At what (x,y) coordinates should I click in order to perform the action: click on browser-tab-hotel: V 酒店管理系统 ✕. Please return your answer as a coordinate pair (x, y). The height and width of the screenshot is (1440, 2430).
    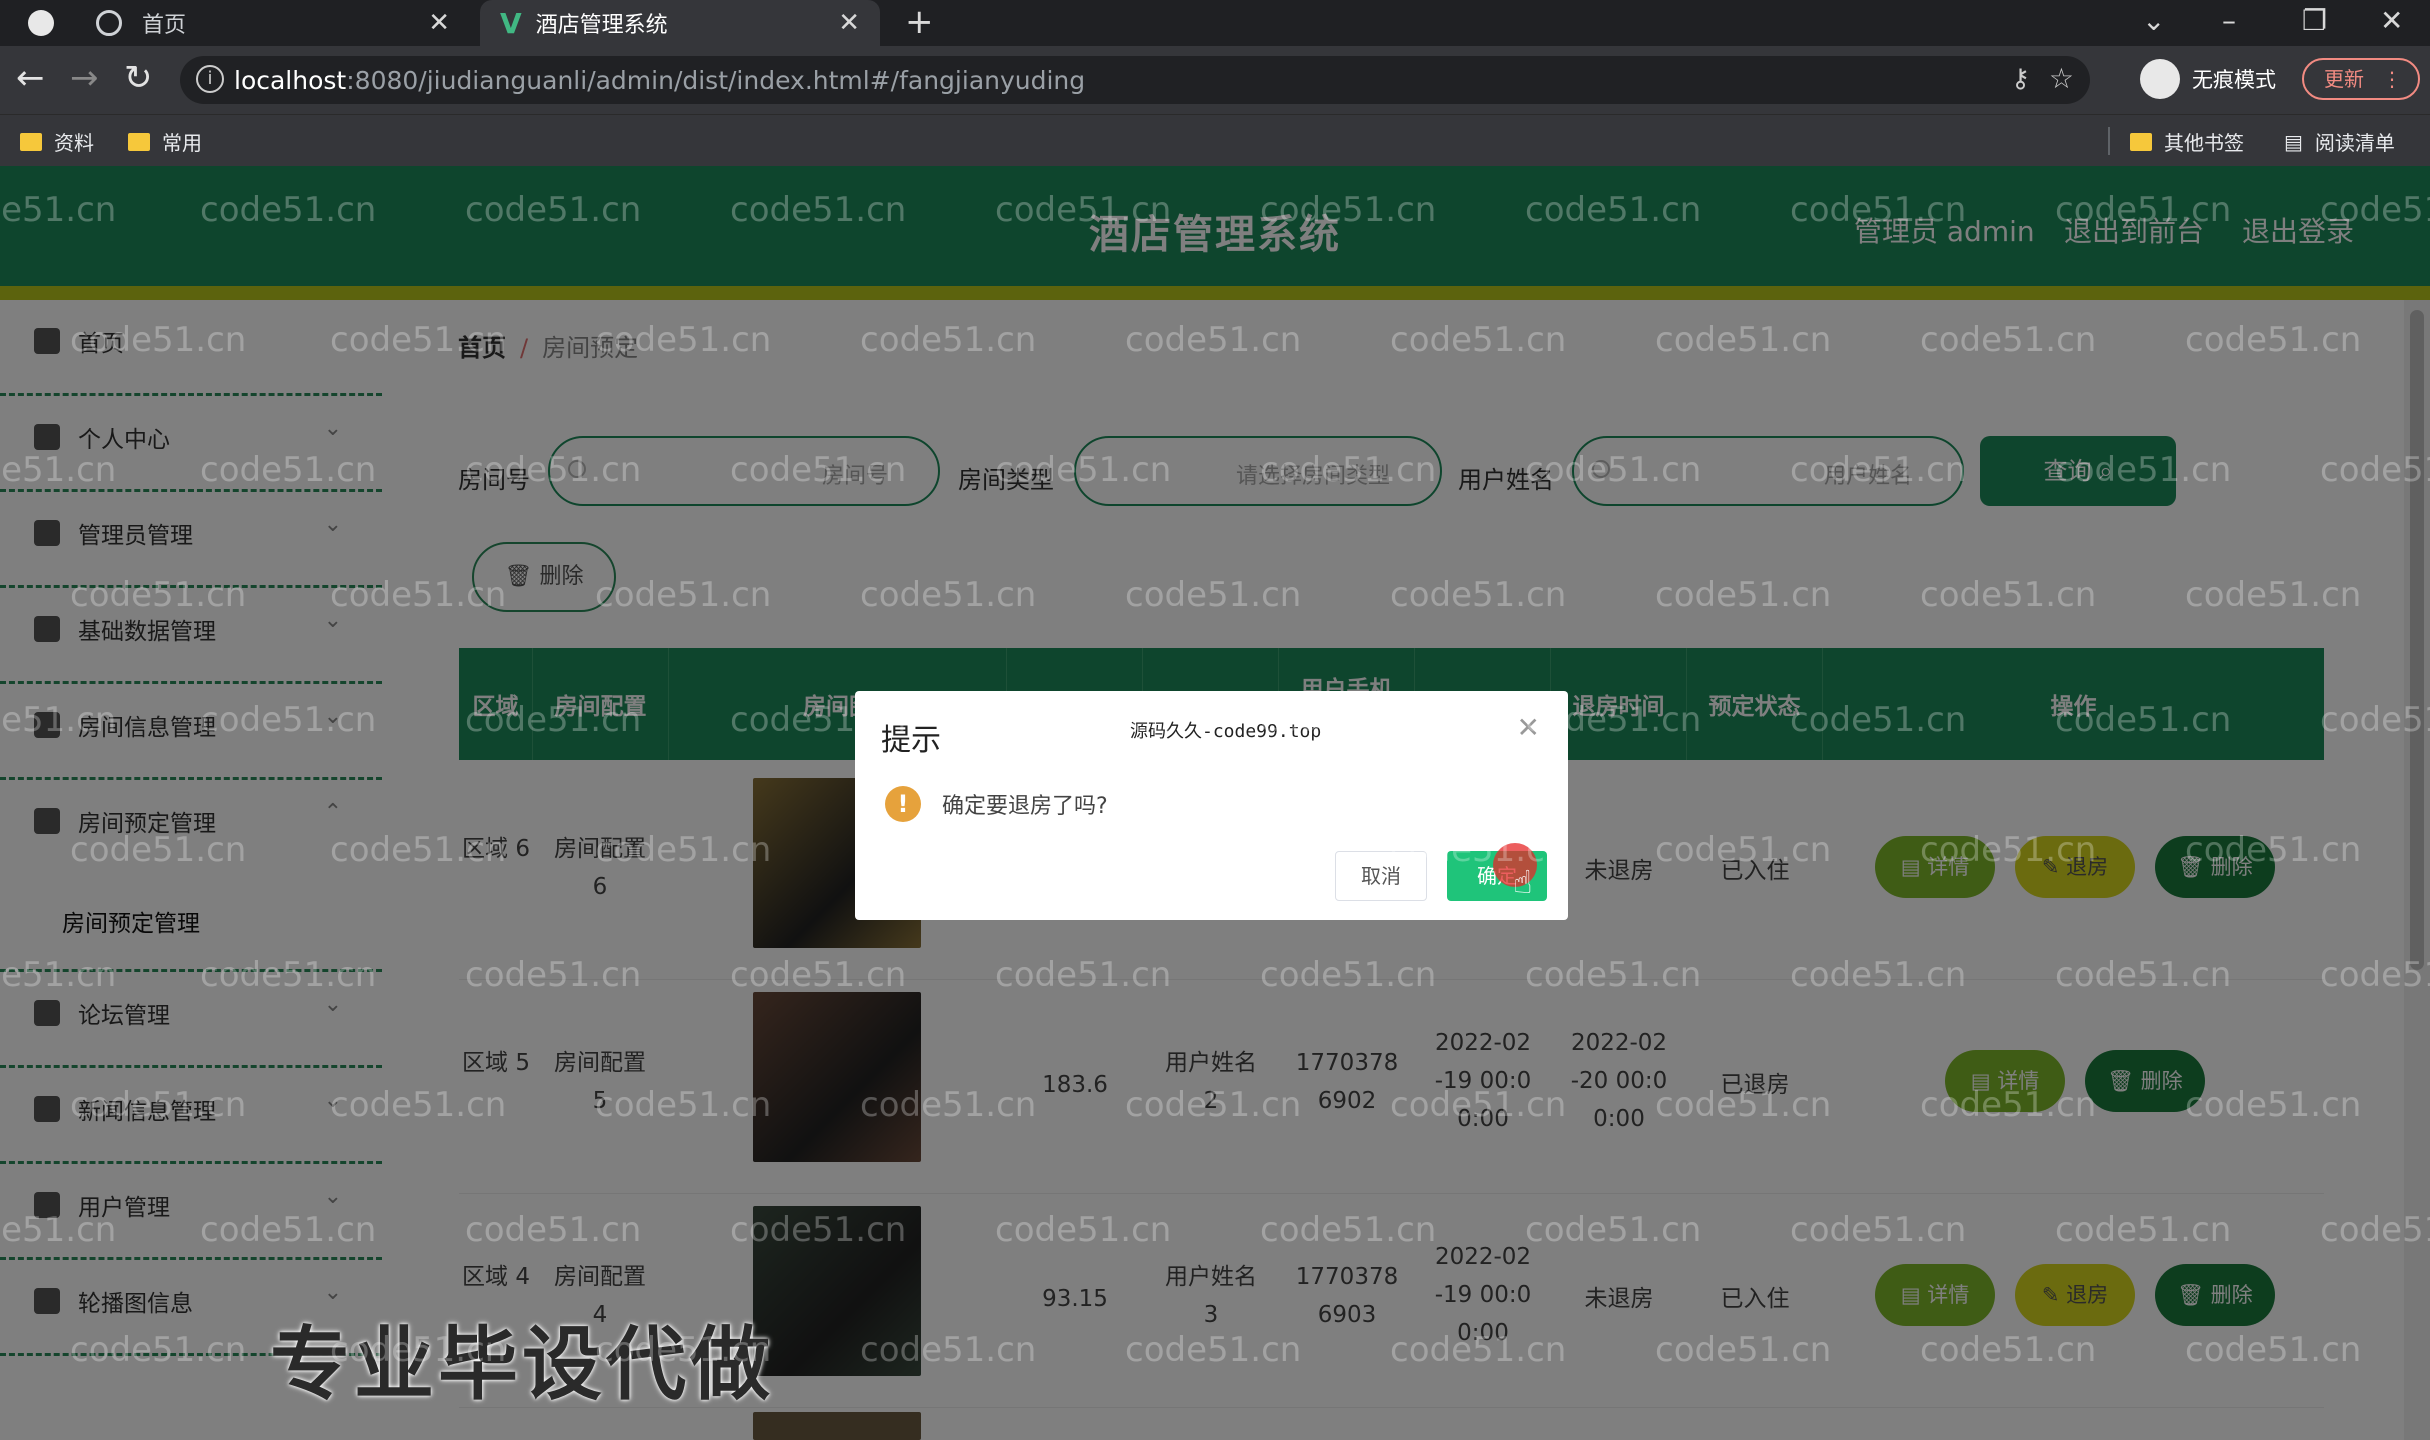
    Looking at the image, I should click on (680, 23).